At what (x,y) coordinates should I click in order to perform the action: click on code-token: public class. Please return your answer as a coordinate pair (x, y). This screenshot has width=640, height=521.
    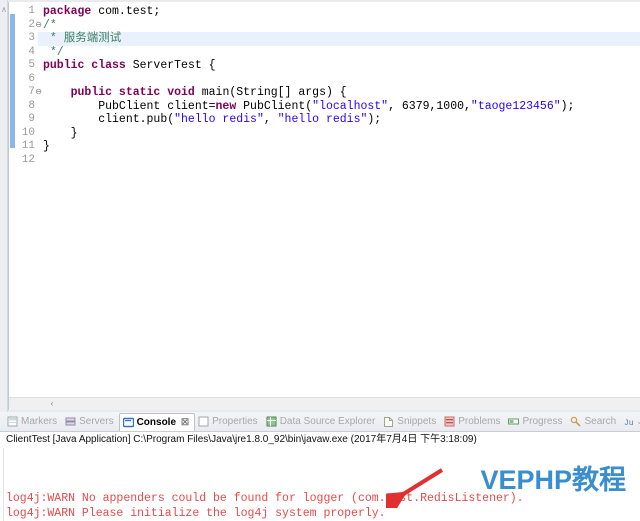
    Looking at the image, I should click on (84, 65).